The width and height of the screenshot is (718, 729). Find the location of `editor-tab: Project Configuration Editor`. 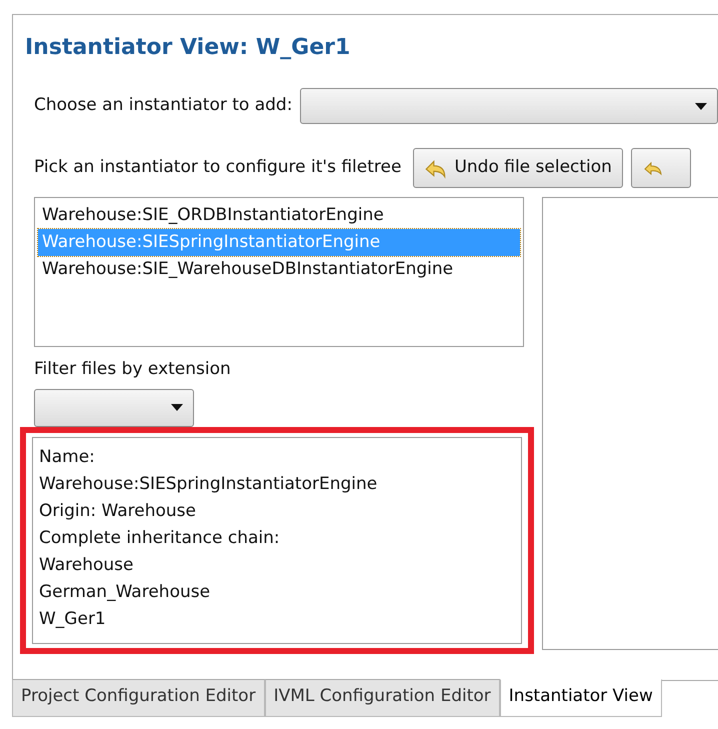

editor-tab: Project Configuration Editor is located at coordinates (138, 697).